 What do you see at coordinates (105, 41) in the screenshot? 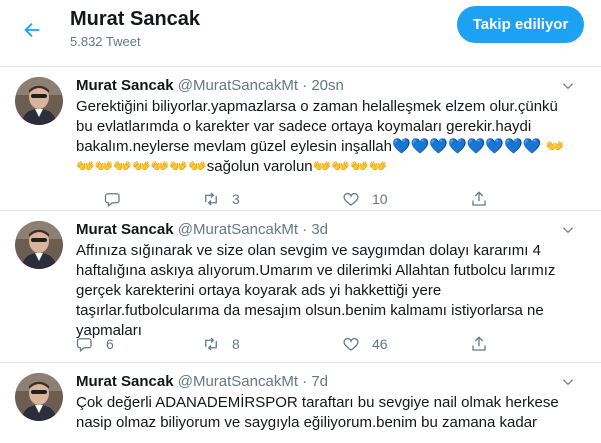
I see `tweet-count: 5.832 Tweet` at bounding box center [105, 41].